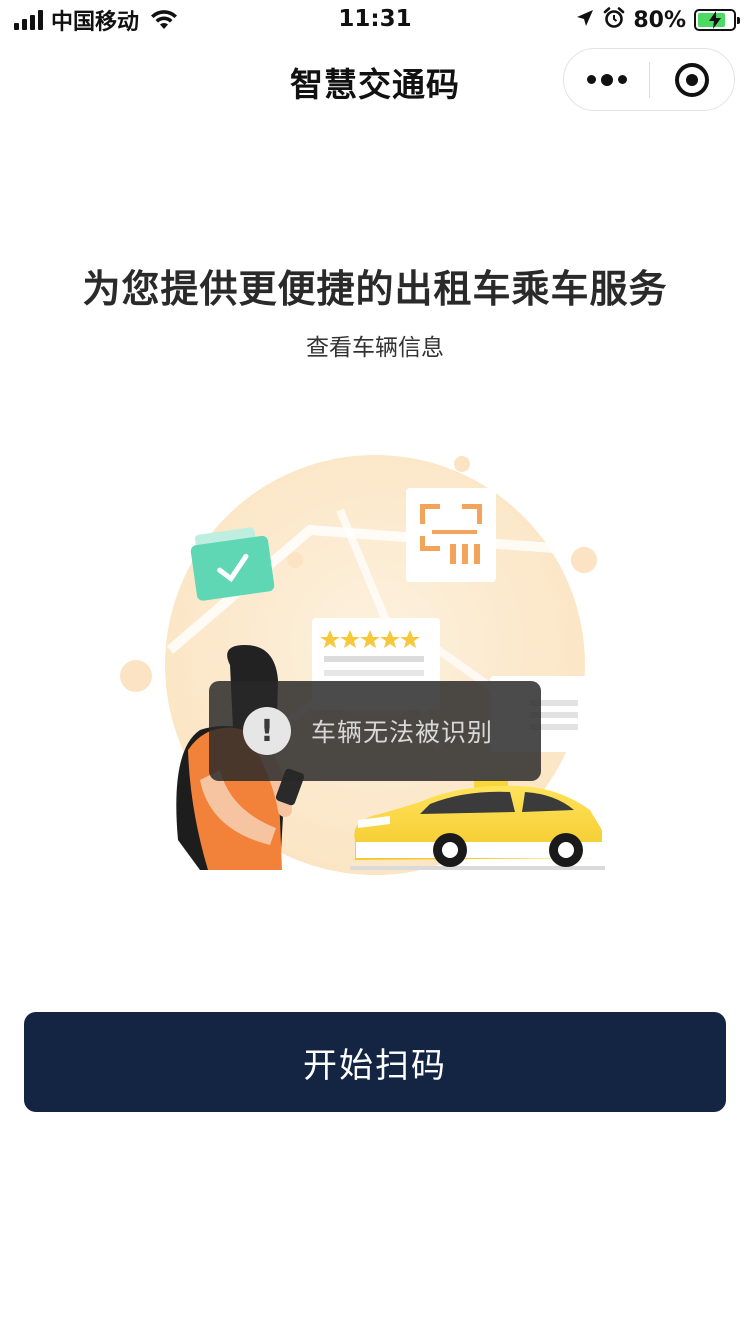 This screenshot has width=750, height=1334. What do you see at coordinates (692, 79) in the screenshot?
I see `close-target-icon` at bounding box center [692, 79].